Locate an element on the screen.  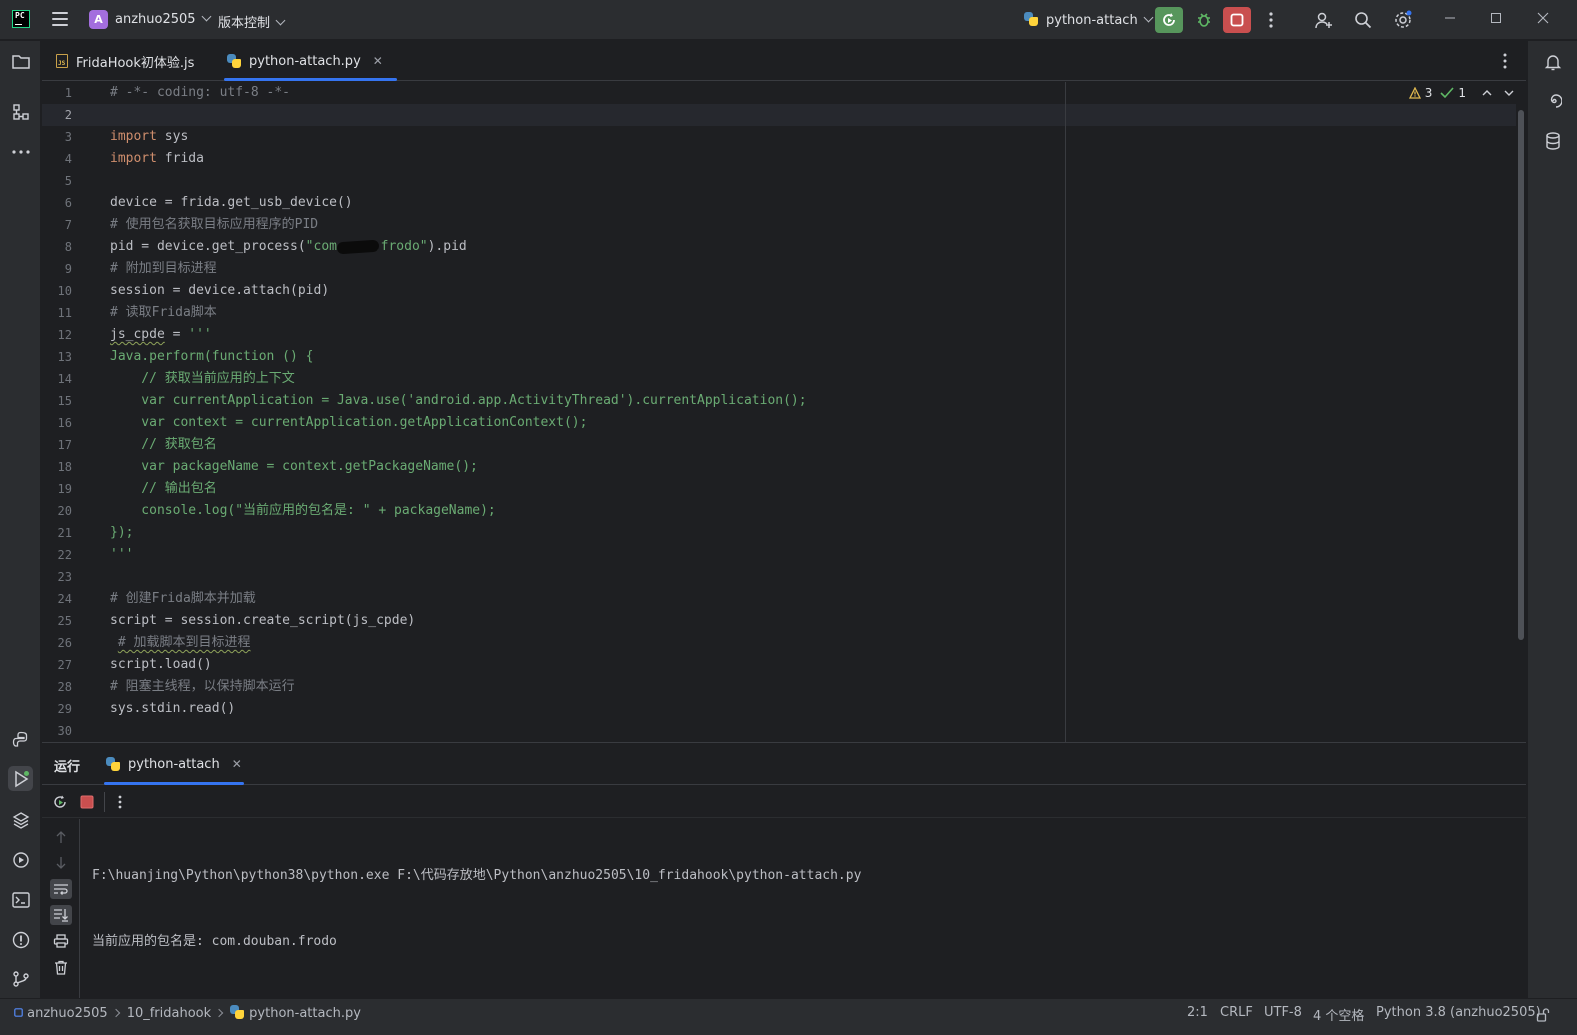
tab-options-button is located at coordinates (1505, 63).